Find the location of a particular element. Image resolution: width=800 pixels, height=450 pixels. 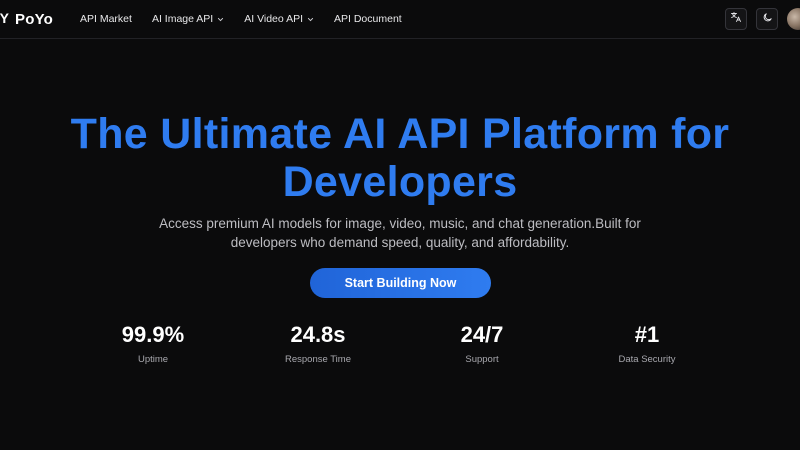

moon-icon is located at coordinates (767, 19).